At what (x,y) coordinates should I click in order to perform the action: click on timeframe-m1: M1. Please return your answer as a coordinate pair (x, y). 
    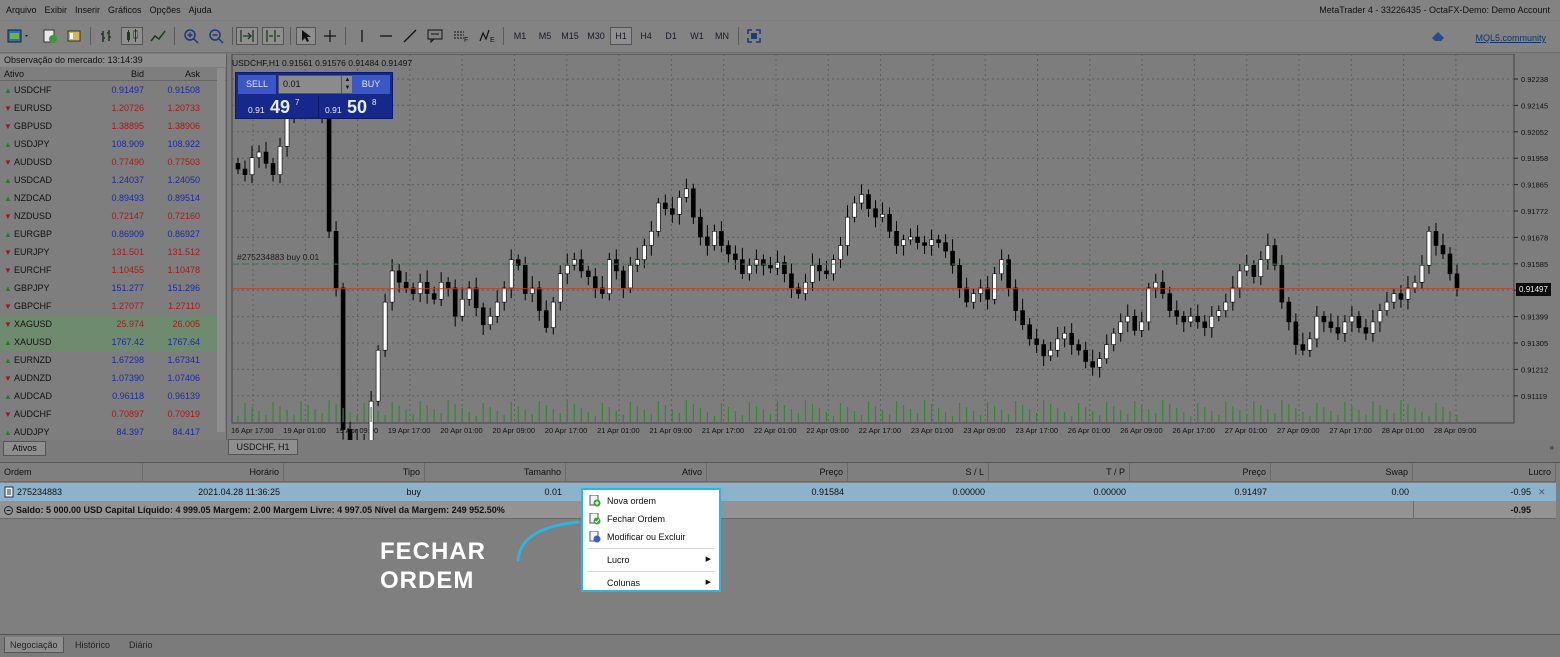
    Looking at the image, I should click on (520, 36).